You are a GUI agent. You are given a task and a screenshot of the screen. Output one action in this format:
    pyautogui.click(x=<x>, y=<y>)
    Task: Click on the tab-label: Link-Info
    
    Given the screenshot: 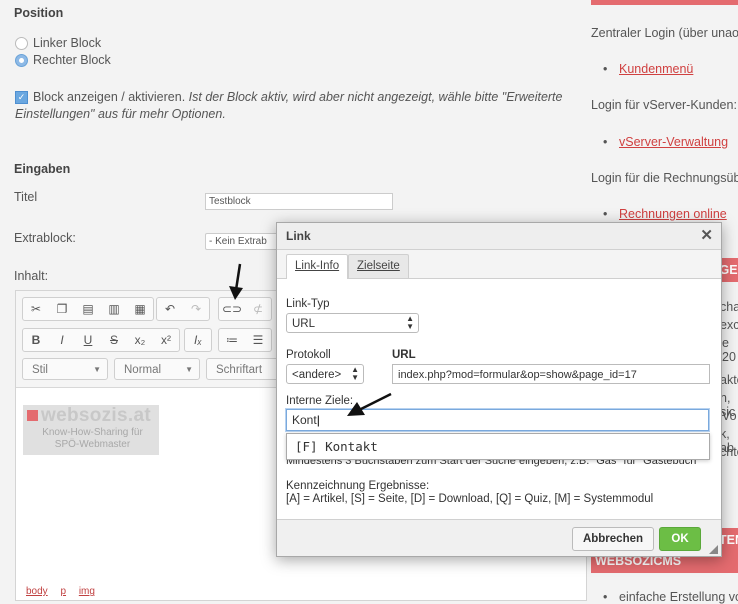 What is the action you would take?
    pyautogui.click(x=317, y=266)
    